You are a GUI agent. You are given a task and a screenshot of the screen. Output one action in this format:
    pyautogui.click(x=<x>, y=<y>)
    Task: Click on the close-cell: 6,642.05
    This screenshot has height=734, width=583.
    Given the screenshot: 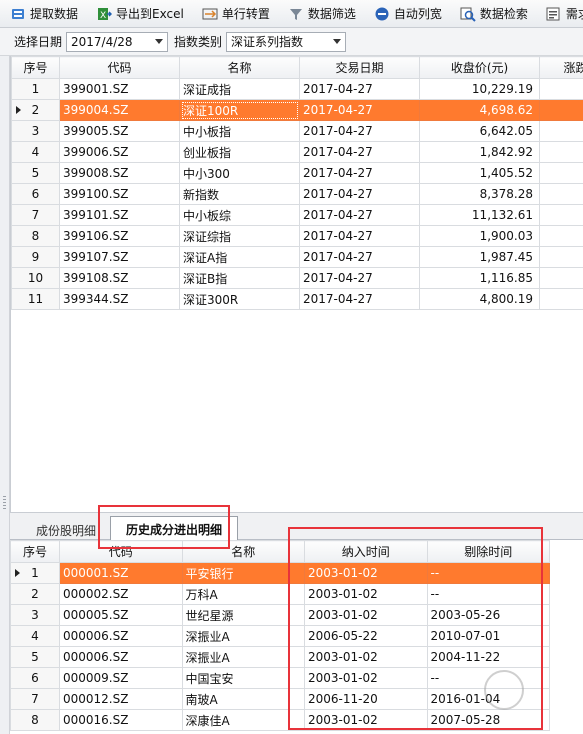 What is the action you would take?
    pyautogui.click(x=479, y=131)
    